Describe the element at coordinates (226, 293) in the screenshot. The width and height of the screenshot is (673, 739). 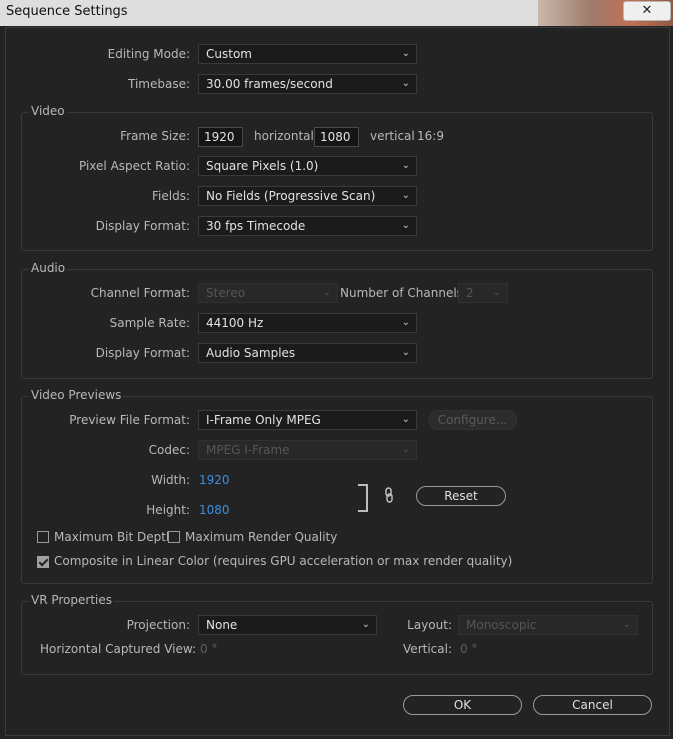
I see `channel-format-value: Stereo` at that location.